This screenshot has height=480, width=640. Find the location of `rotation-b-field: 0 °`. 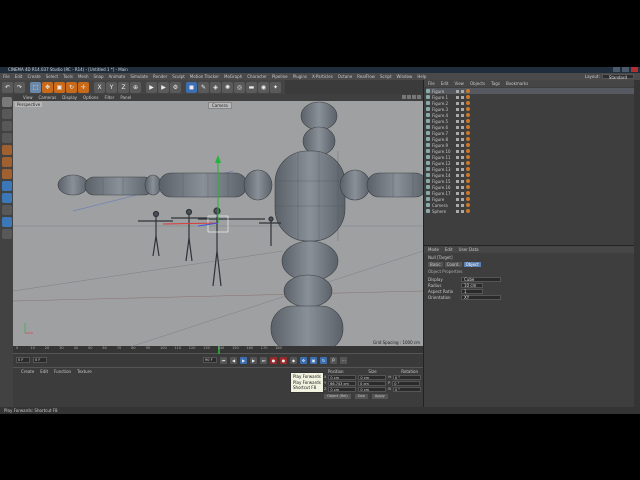

rotation-b-field: 0 ° is located at coordinates (406, 389).